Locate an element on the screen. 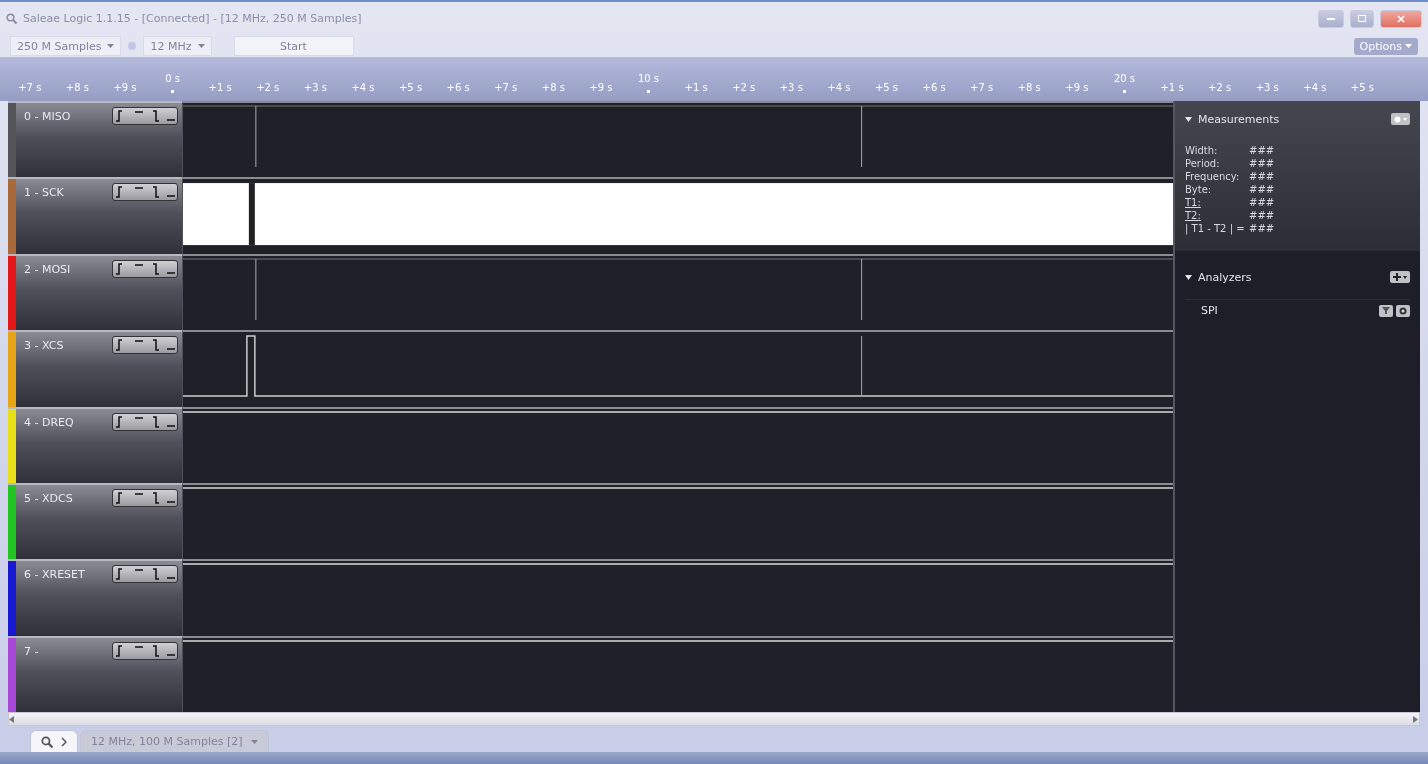 This screenshot has width=1428, height=764. measurement-label: Byte: is located at coordinates (1199, 189).